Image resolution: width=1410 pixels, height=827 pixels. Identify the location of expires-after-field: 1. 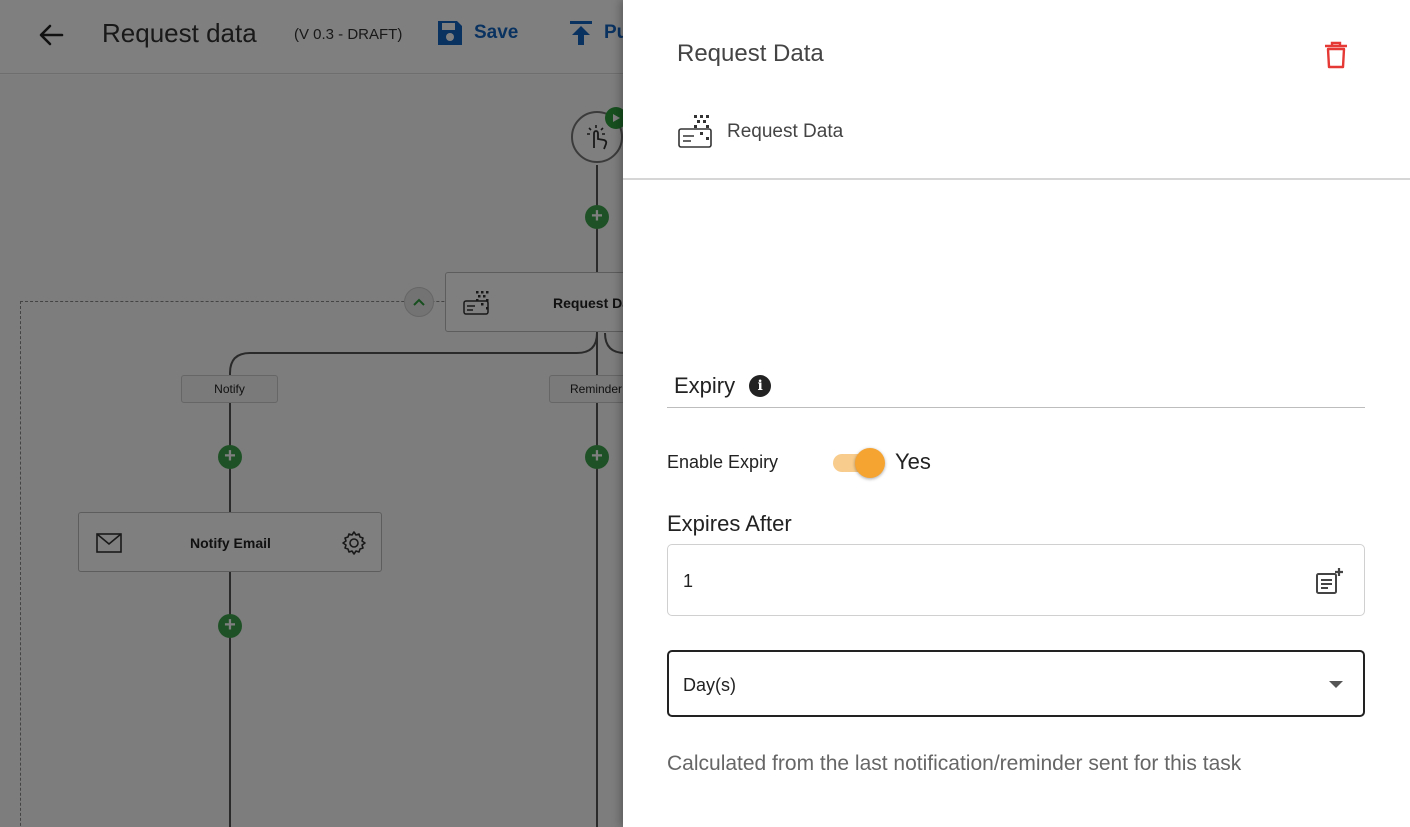
(1016, 580).